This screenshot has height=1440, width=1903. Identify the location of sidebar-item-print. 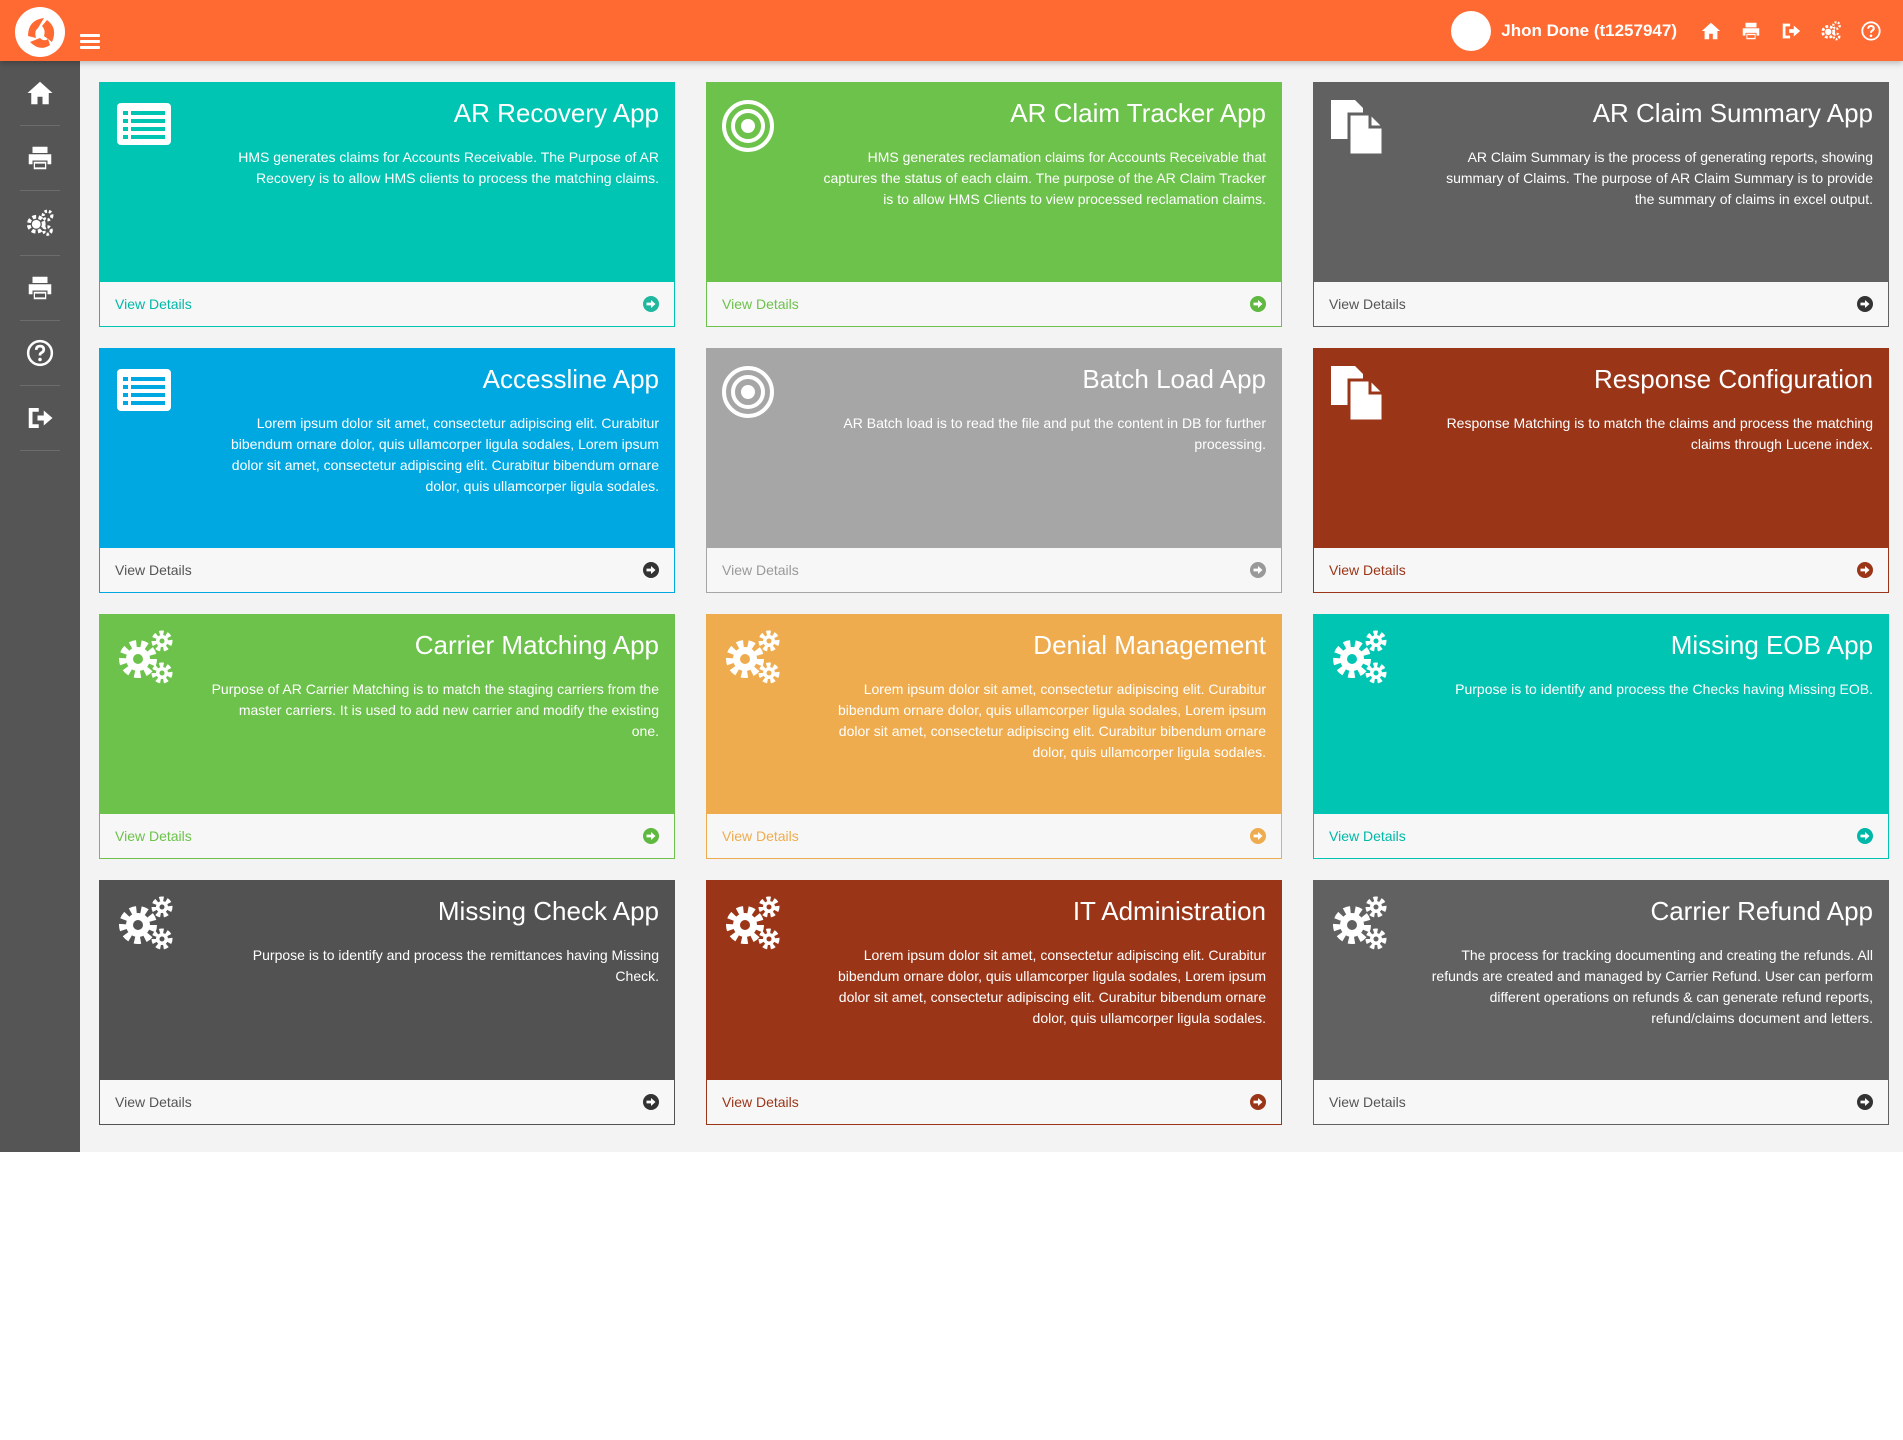
(40, 158).